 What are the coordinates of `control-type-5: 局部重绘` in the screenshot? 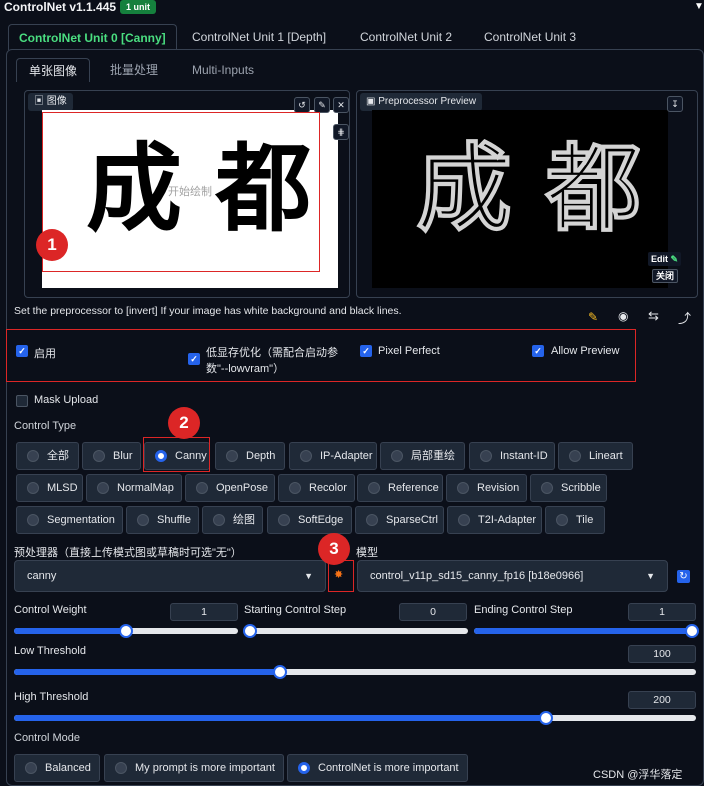 It's located at (422, 456).